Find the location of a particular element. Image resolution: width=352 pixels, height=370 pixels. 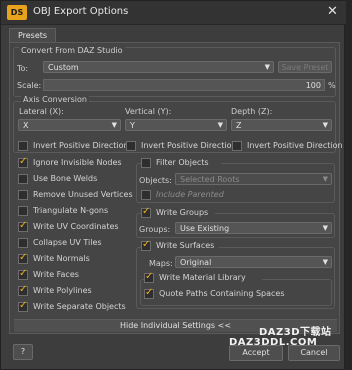

option-checkbox: Write UV Coordinates is located at coordinates (77, 227).